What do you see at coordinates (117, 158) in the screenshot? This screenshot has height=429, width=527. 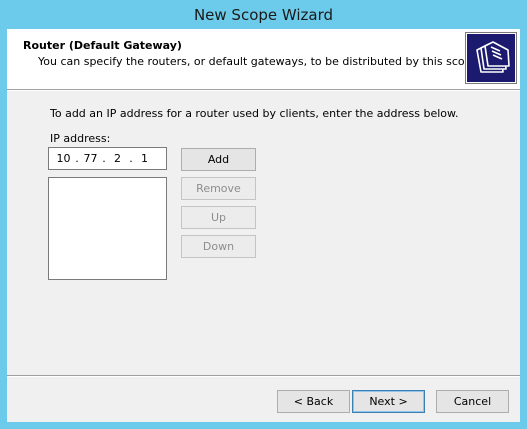 I see `ip-octet-3: 2` at bounding box center [117, 158].